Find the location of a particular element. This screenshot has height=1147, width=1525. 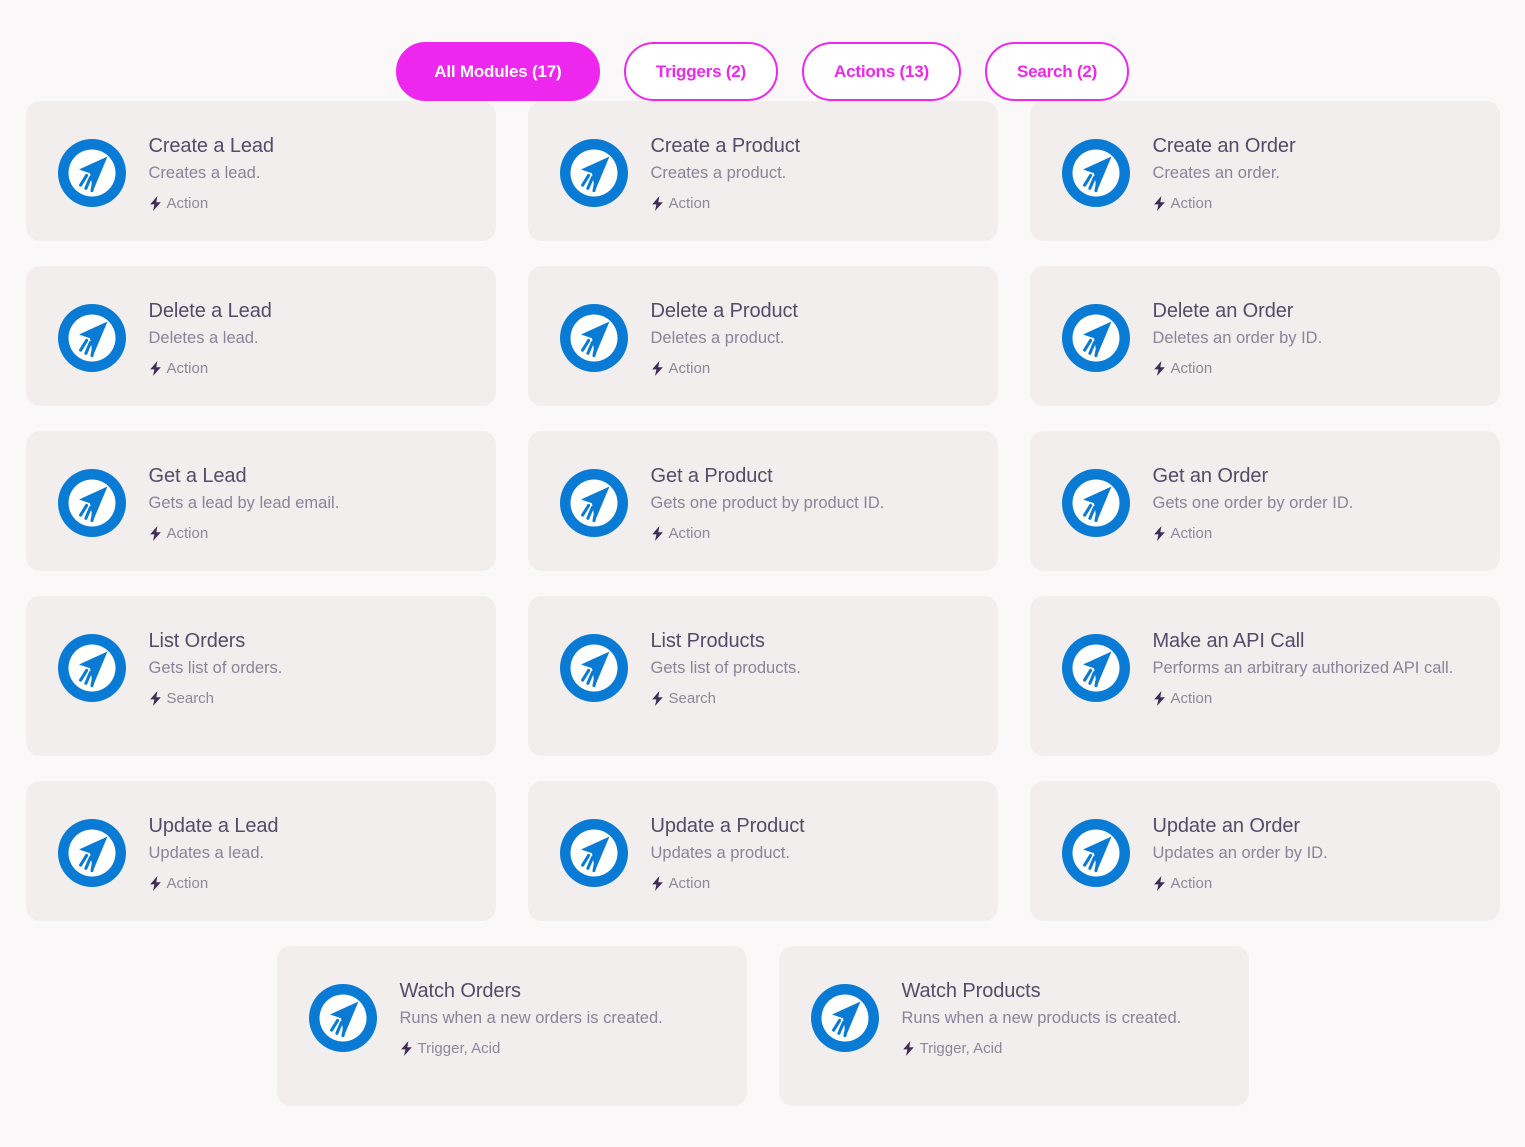

module-title: List Products is located at coordinates (707, 641).